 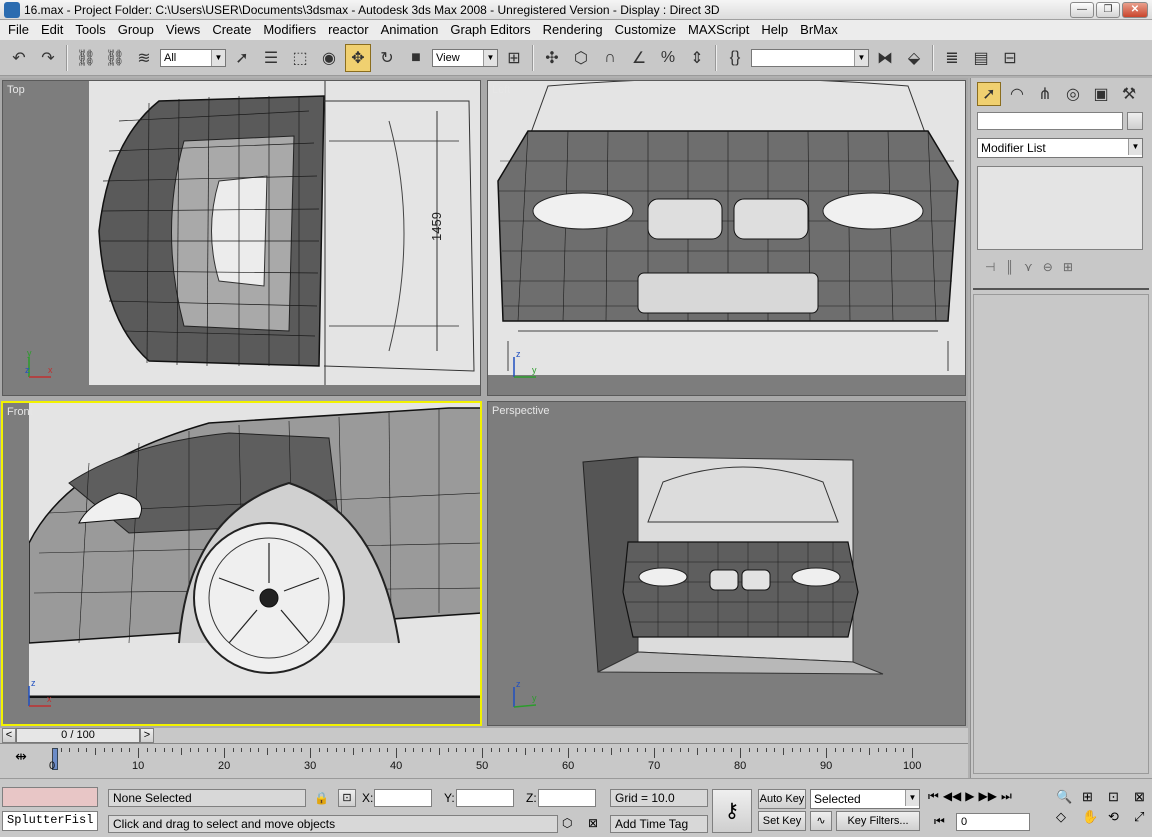 What do you see at coordinates (1093, 817) in the screenshot?
I see `pan-icon: ✋` at bounding box center [1093, 817].